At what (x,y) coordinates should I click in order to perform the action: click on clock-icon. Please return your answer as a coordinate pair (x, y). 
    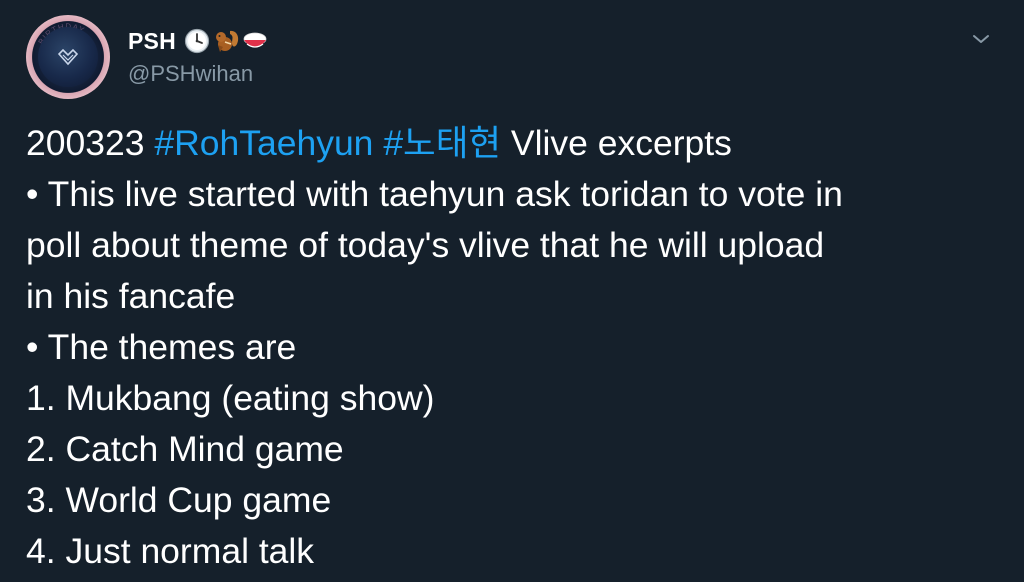
    Looking at the image, I should click on (197, 41).